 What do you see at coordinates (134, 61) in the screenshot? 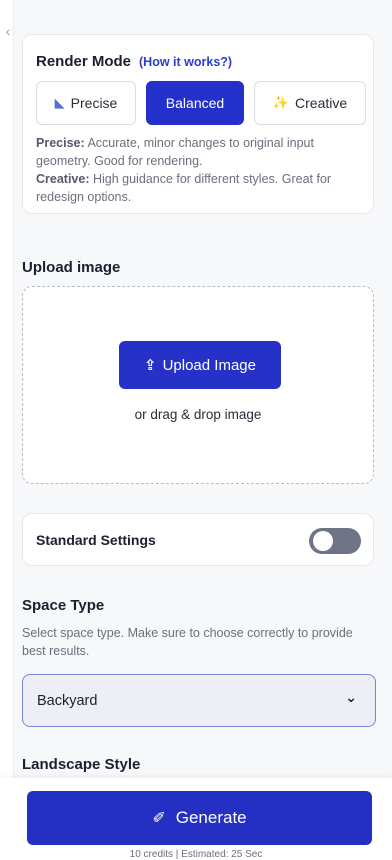
I see `render-mode-header: Render Mode (How it works?)` at bounding box center [134, 61].